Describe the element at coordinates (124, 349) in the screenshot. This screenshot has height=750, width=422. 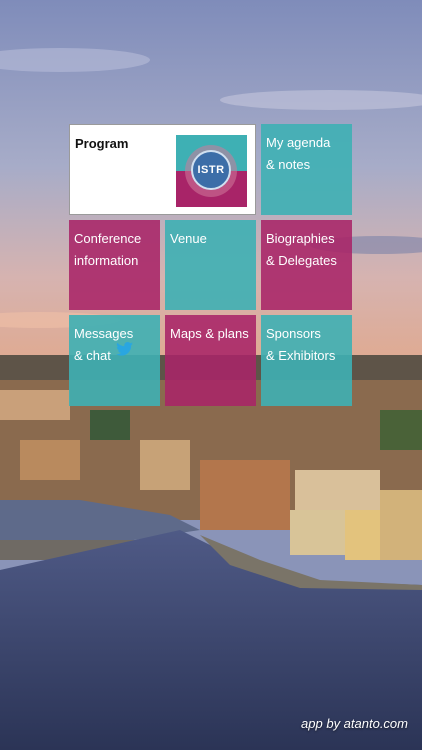
I see `twitter-icon` at that location.